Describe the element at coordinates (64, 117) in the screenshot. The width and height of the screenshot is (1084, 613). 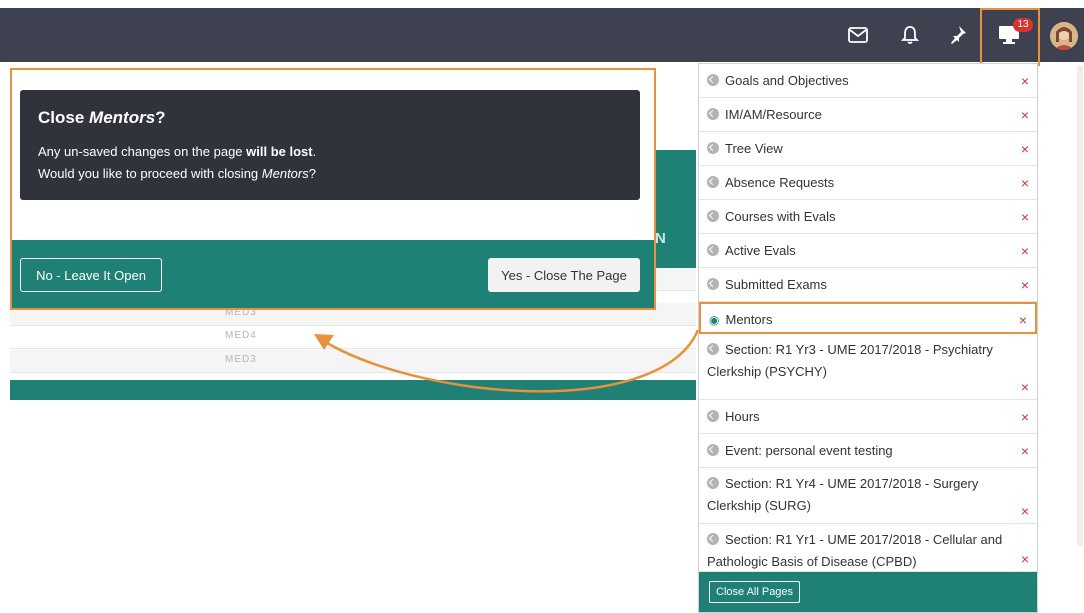
I see `modal-title-prefix: Close` at that location.